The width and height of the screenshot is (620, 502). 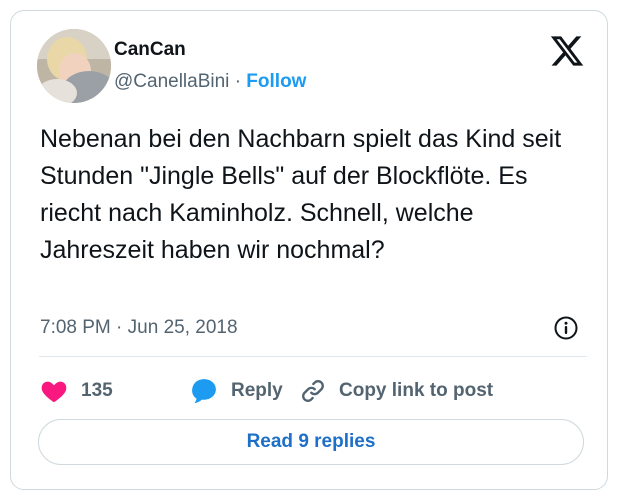 I want to click on copy-link-button: Copy link to post, so click(x=396, y=391).